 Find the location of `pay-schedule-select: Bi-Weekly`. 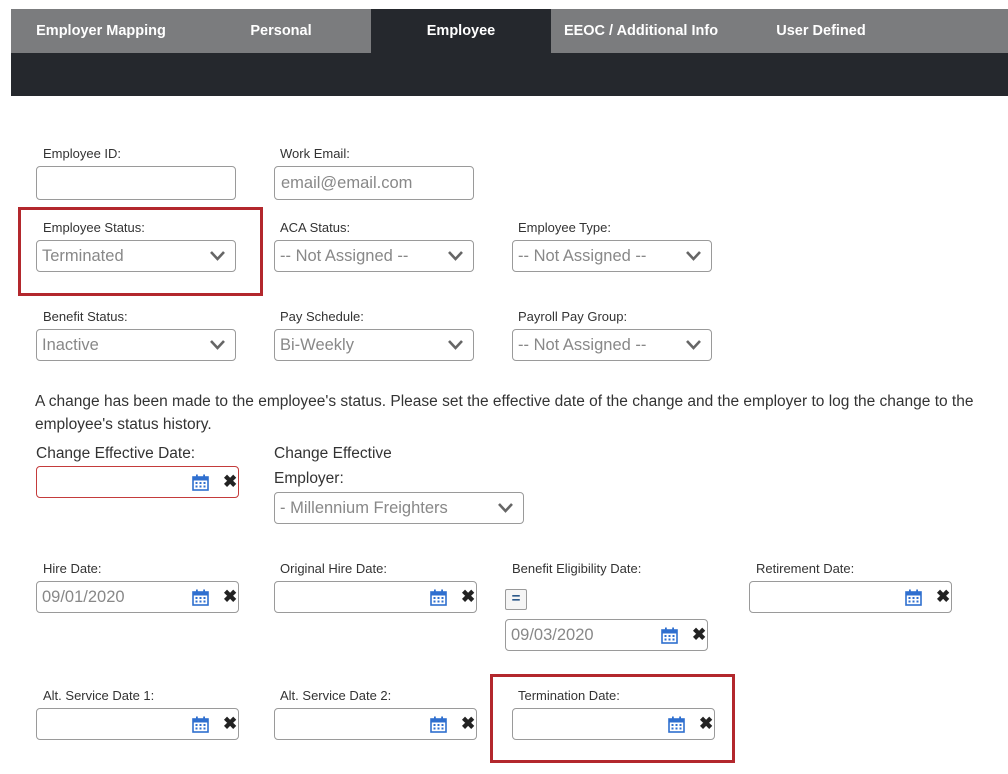

pay-schedule-select: Bi-Weekly is located at coordinates (374, 345).